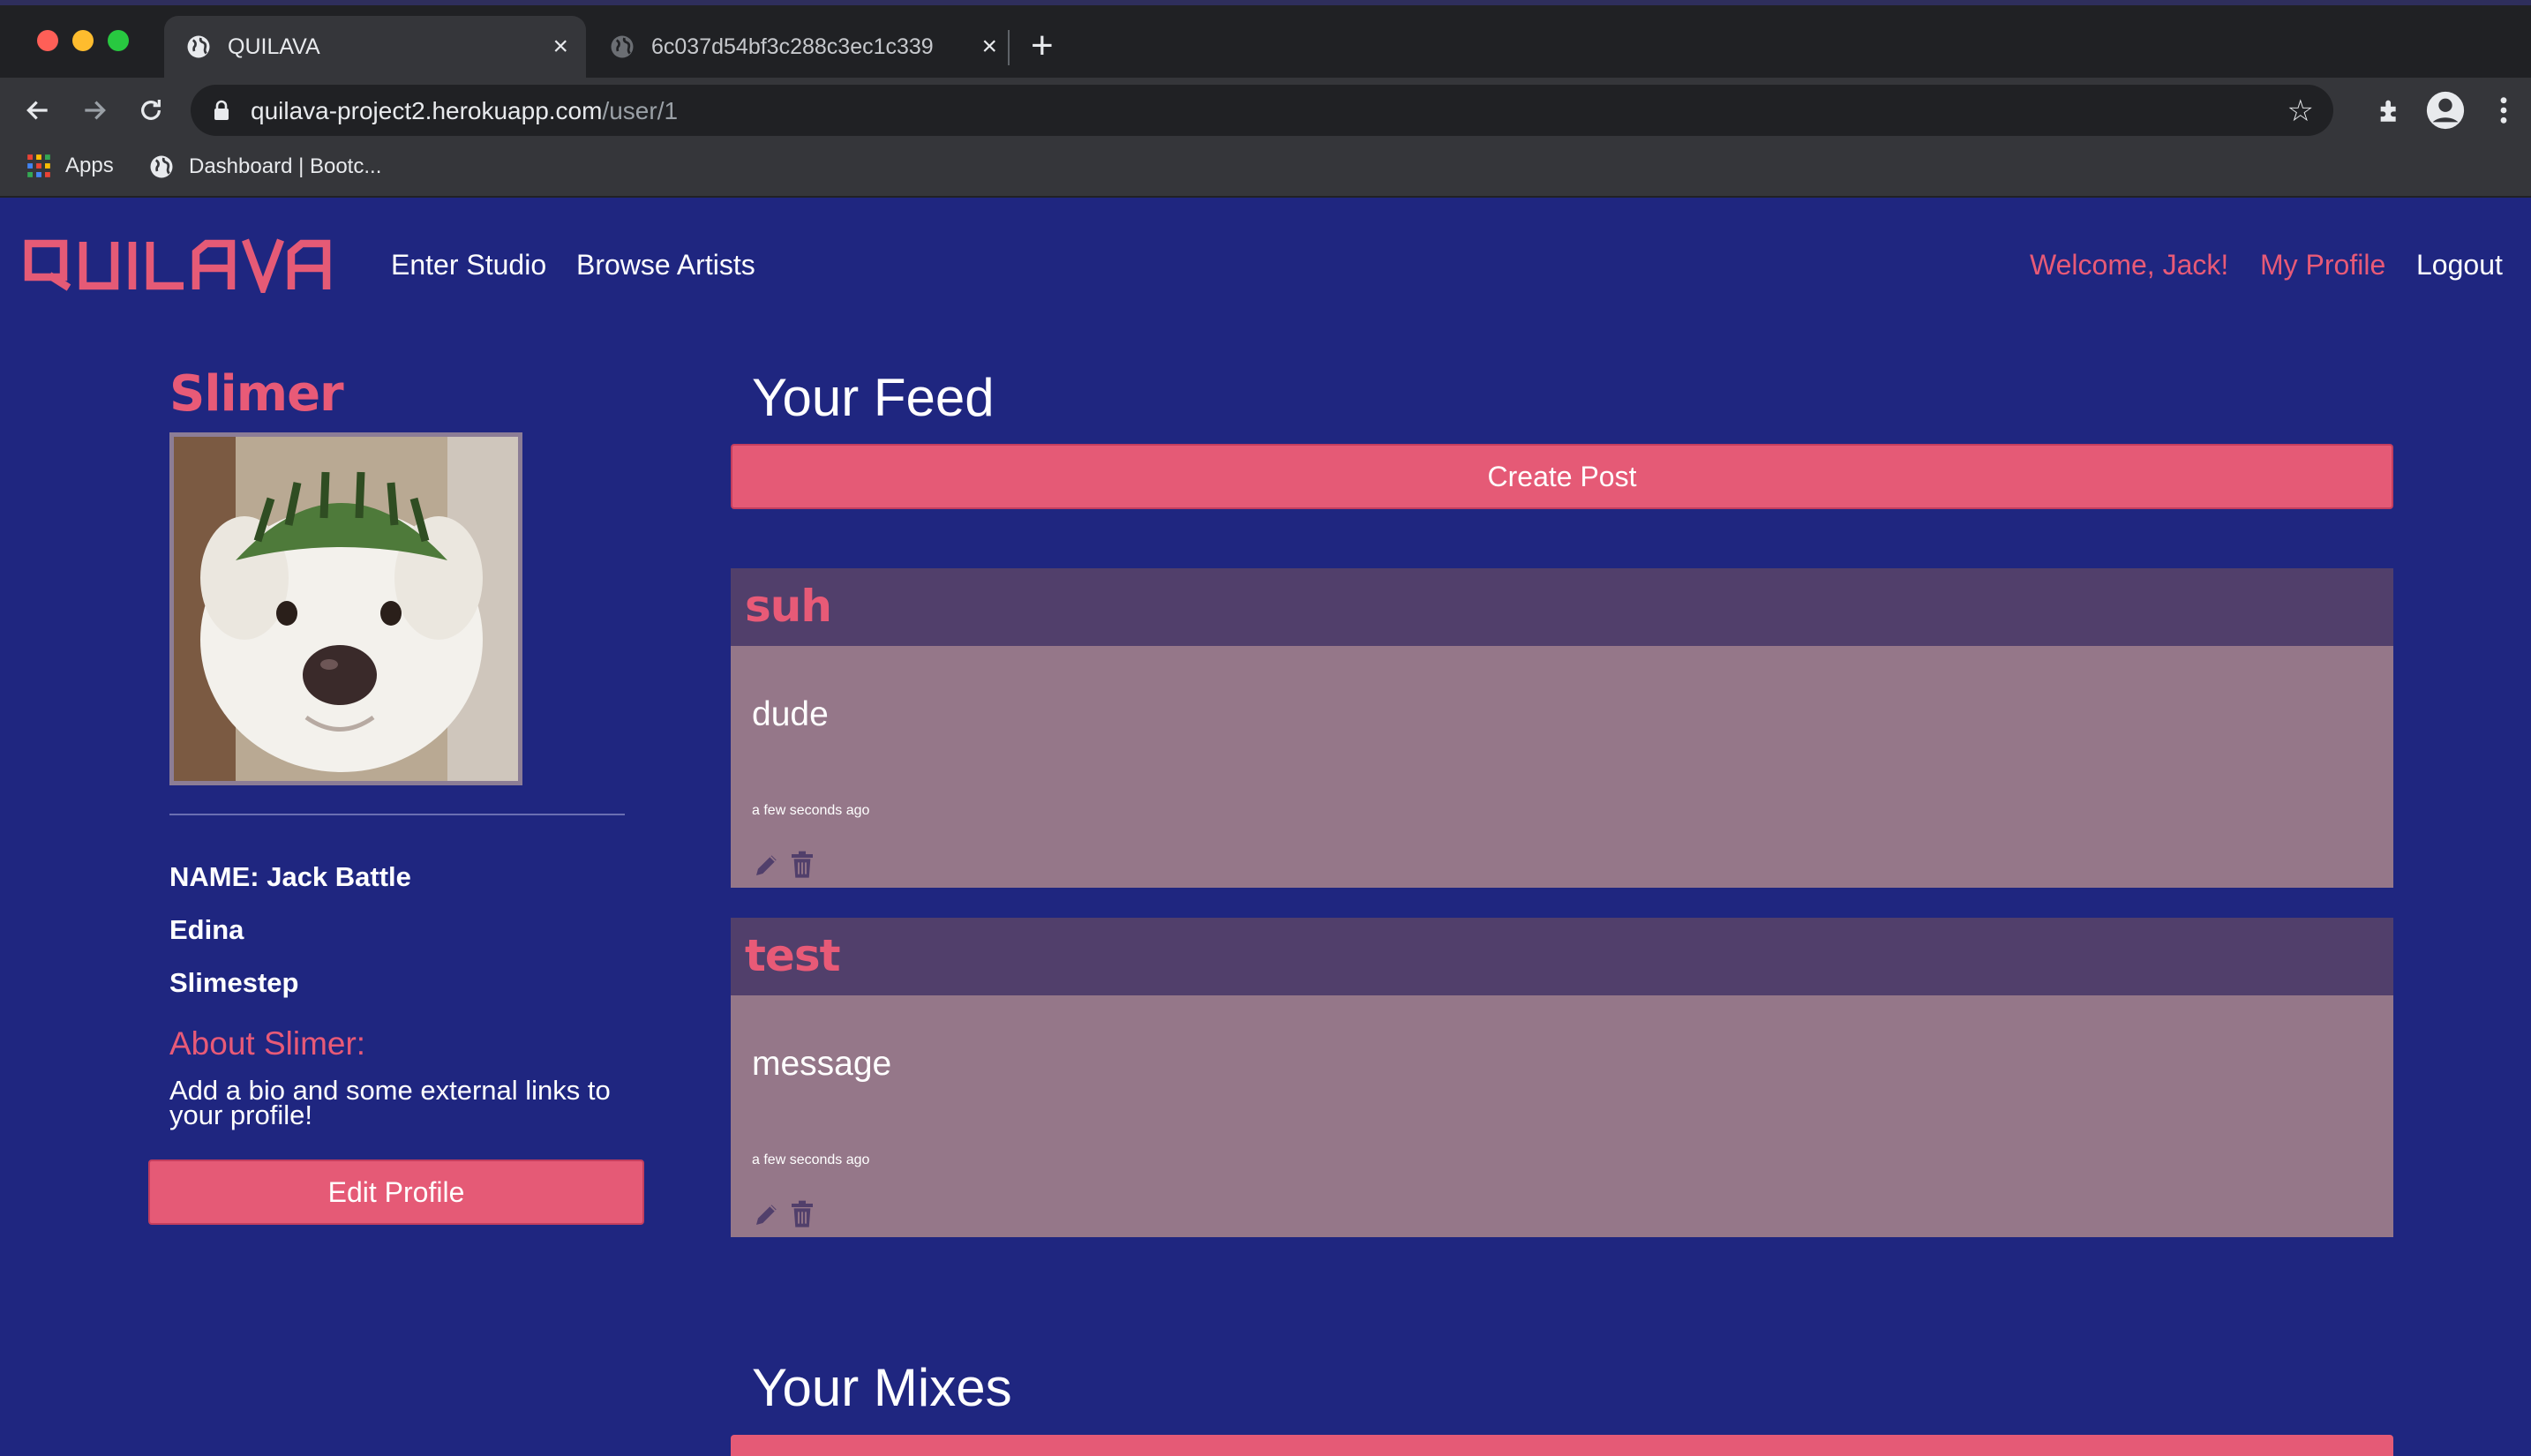 The width and height of the screenshot is (2531, 1456). Describe the element at coordinates (119, 40) in the screenshot. I see `maximize-window-button` at that location.